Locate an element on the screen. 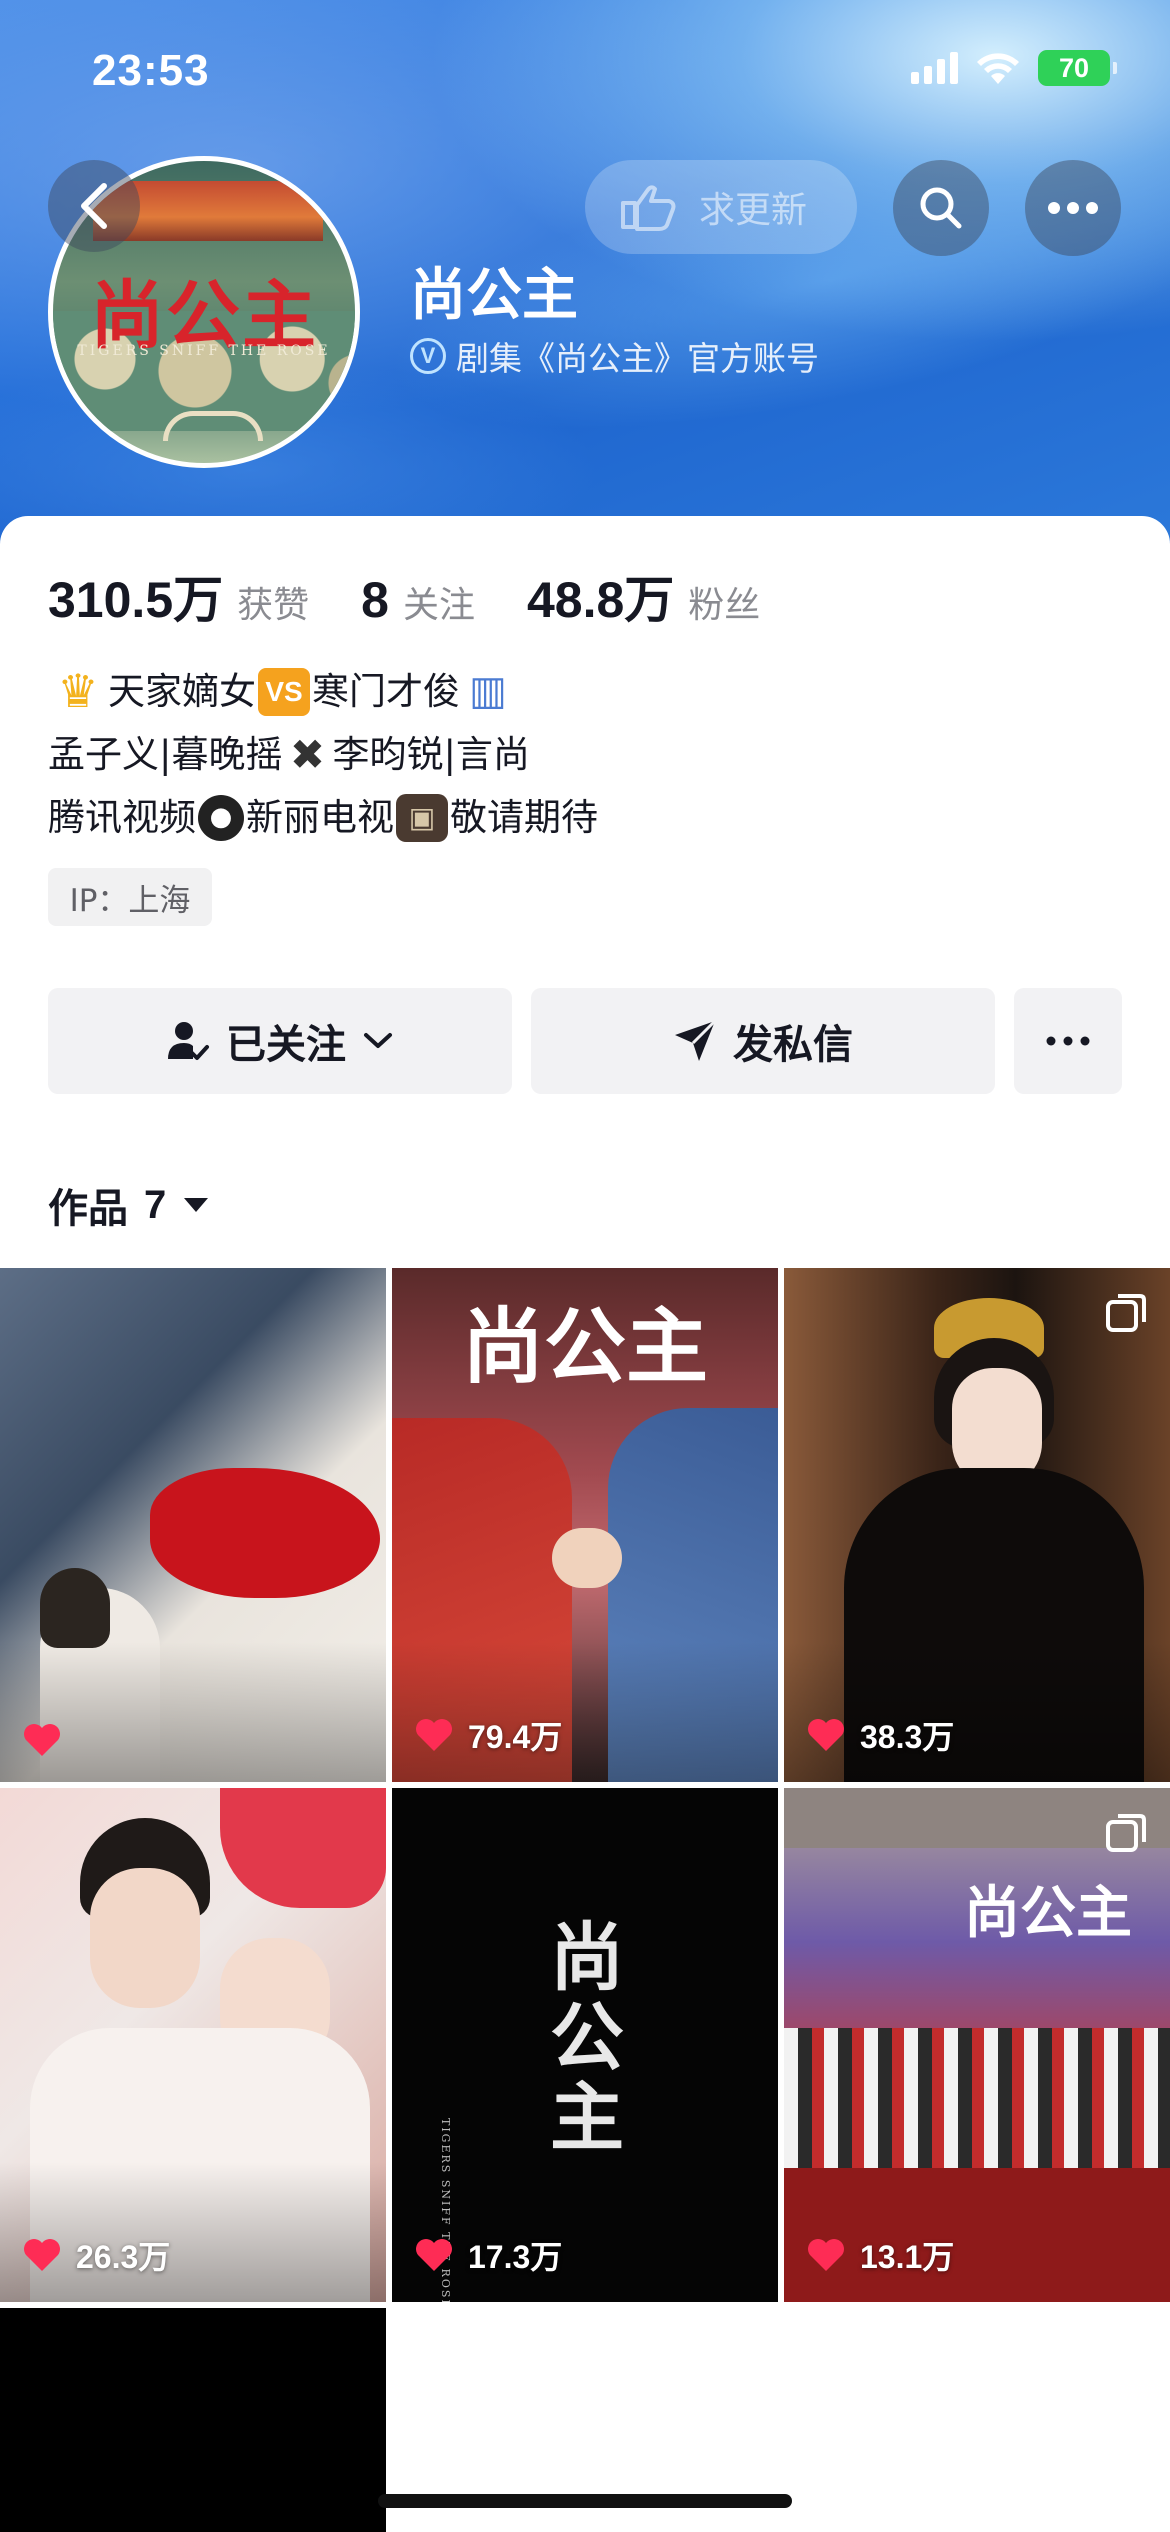 The height and width of the screenshot is (2532, 1170). send-message-label: 发私信 is located at coordinates (793, 1045).